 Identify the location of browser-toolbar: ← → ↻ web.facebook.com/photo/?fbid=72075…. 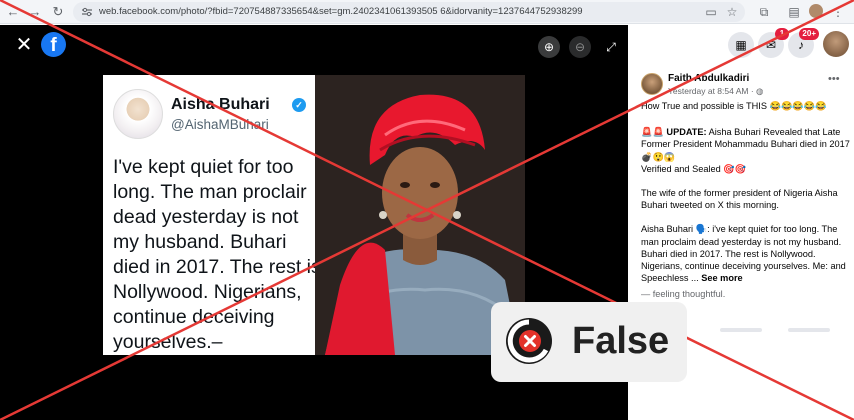
(427, 12).